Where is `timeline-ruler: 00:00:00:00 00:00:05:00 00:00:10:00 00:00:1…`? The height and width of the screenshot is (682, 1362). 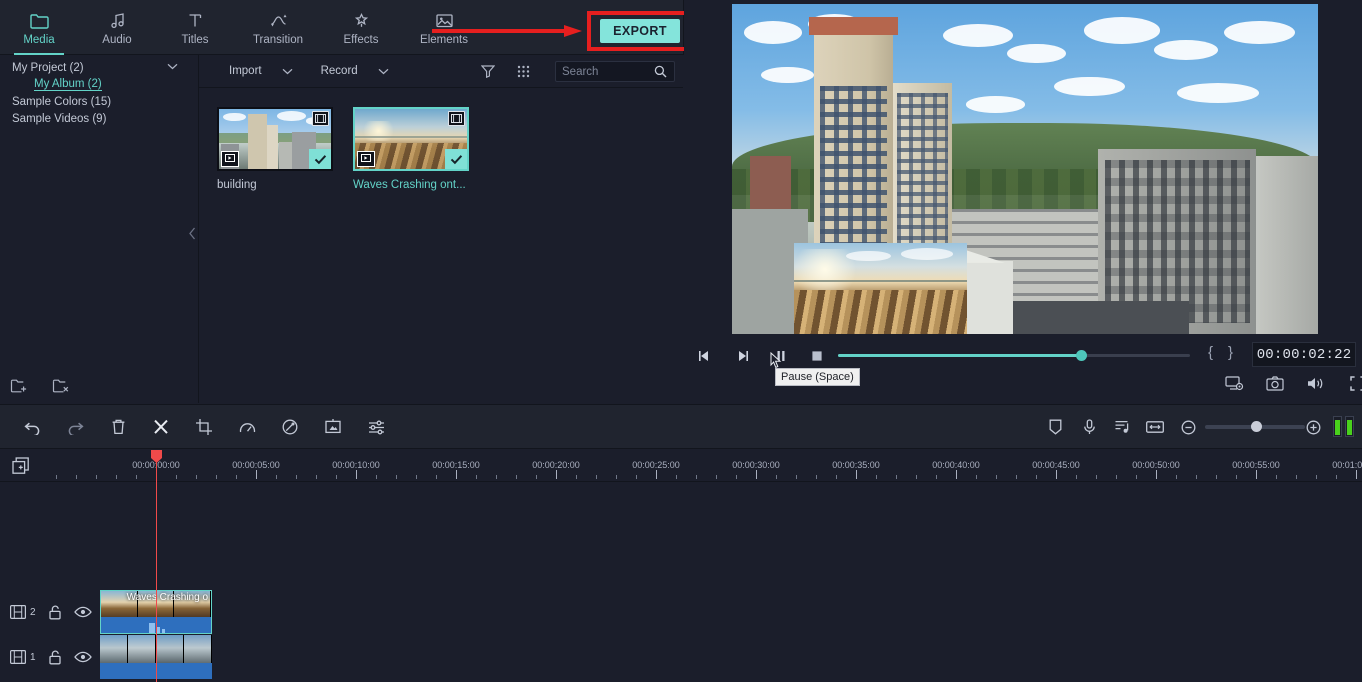 timeline-ruler: 00:00:00:00 00:00:05:00 00:00:10:00 00:00:1… is located at coordinates (681, 466).